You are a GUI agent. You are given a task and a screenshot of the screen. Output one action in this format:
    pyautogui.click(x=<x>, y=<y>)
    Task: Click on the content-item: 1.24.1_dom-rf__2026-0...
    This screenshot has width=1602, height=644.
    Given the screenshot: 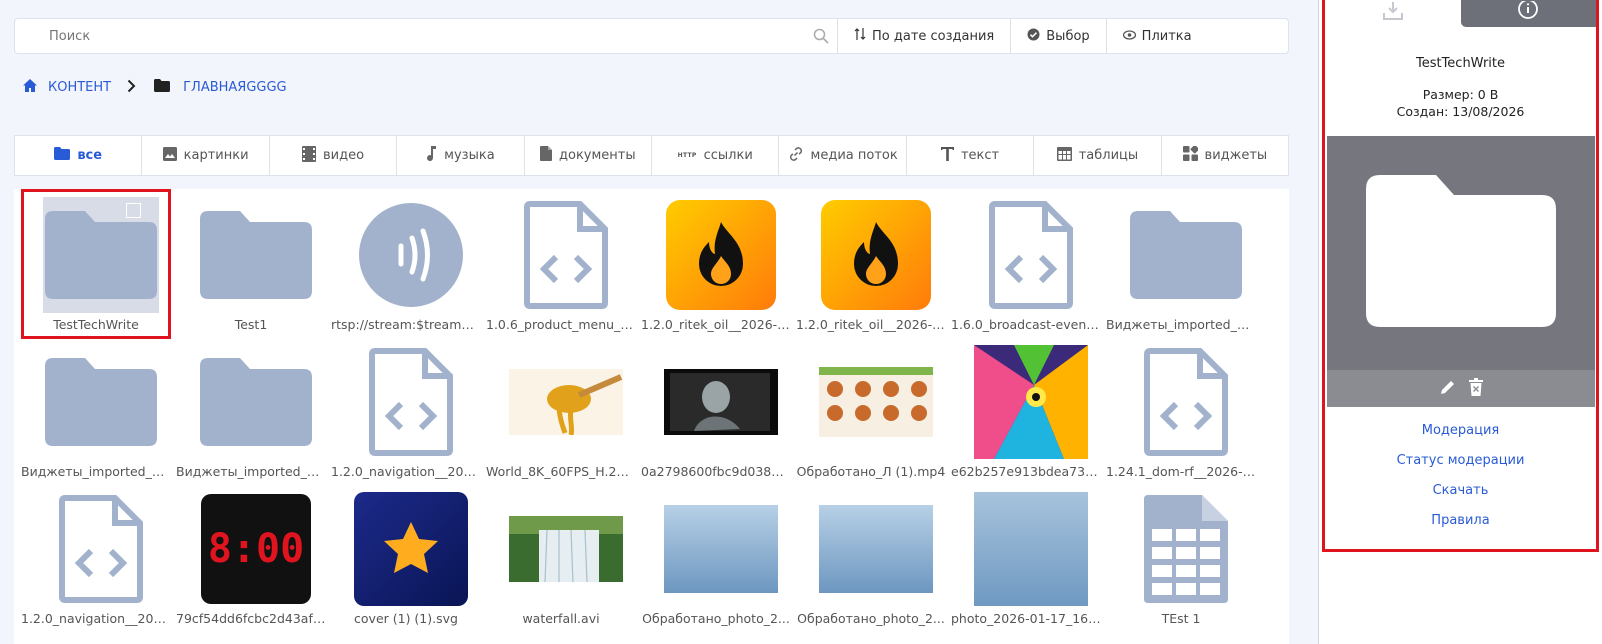 What is the action you would take?
    pyautogui.click(x=1181, y=411)
    